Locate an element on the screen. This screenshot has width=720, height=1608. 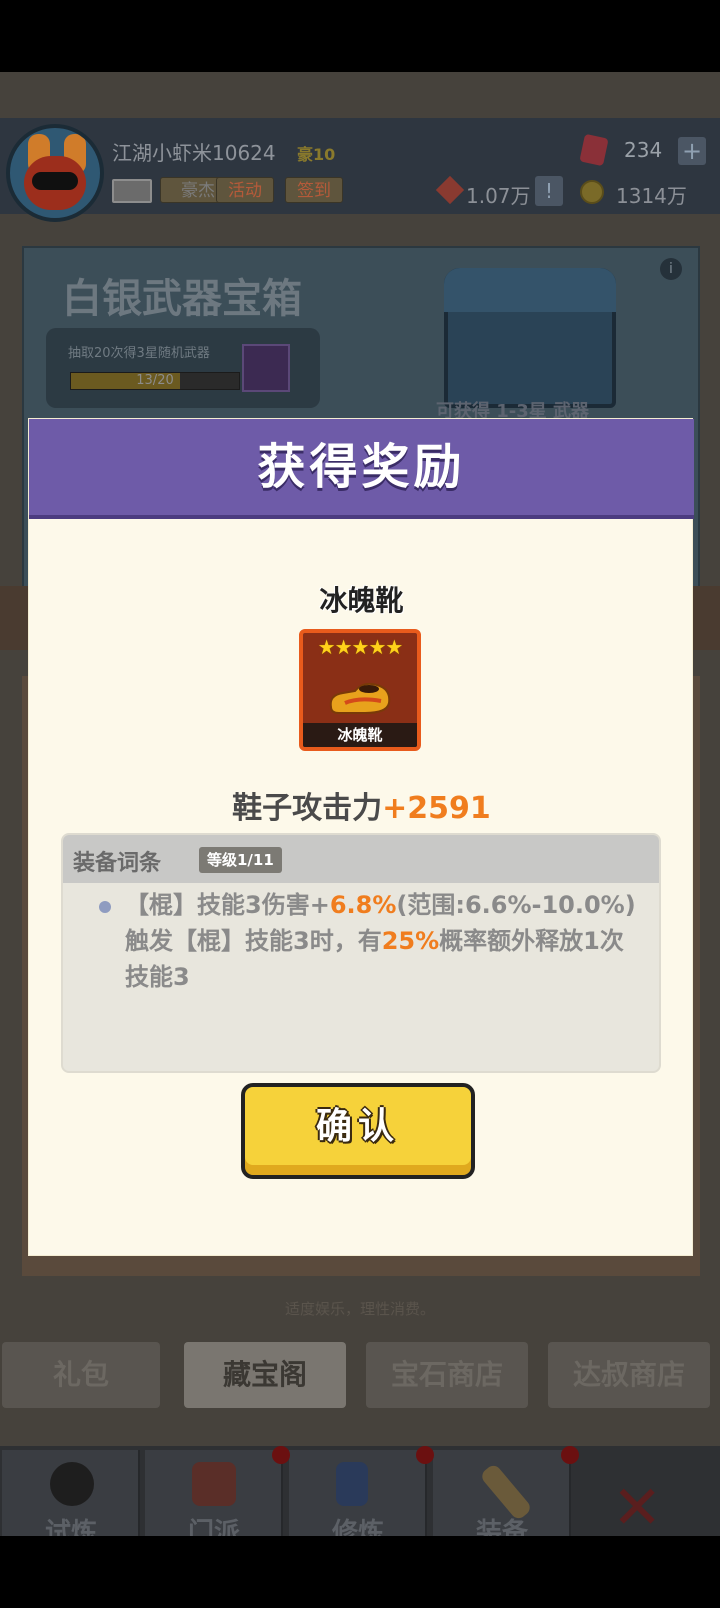
alert-button: ! is located at coordinates (549, 191).